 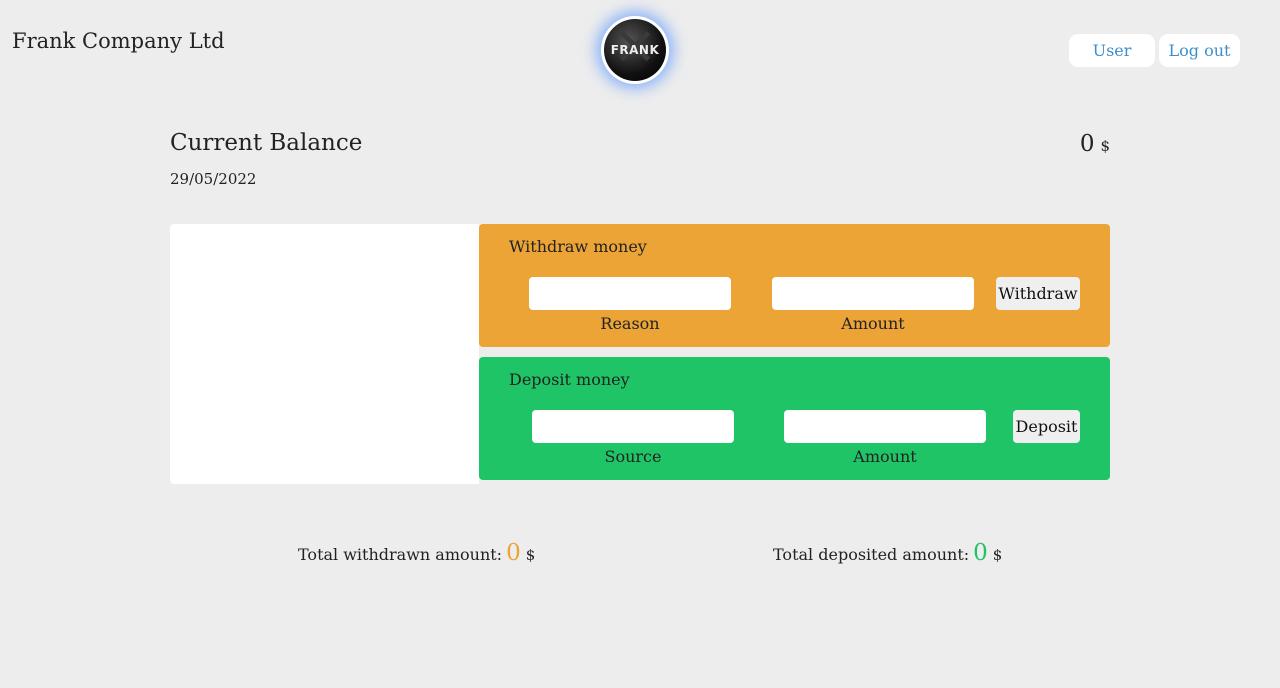 I want to click on user-button: User, so click(x=1112, y=50).